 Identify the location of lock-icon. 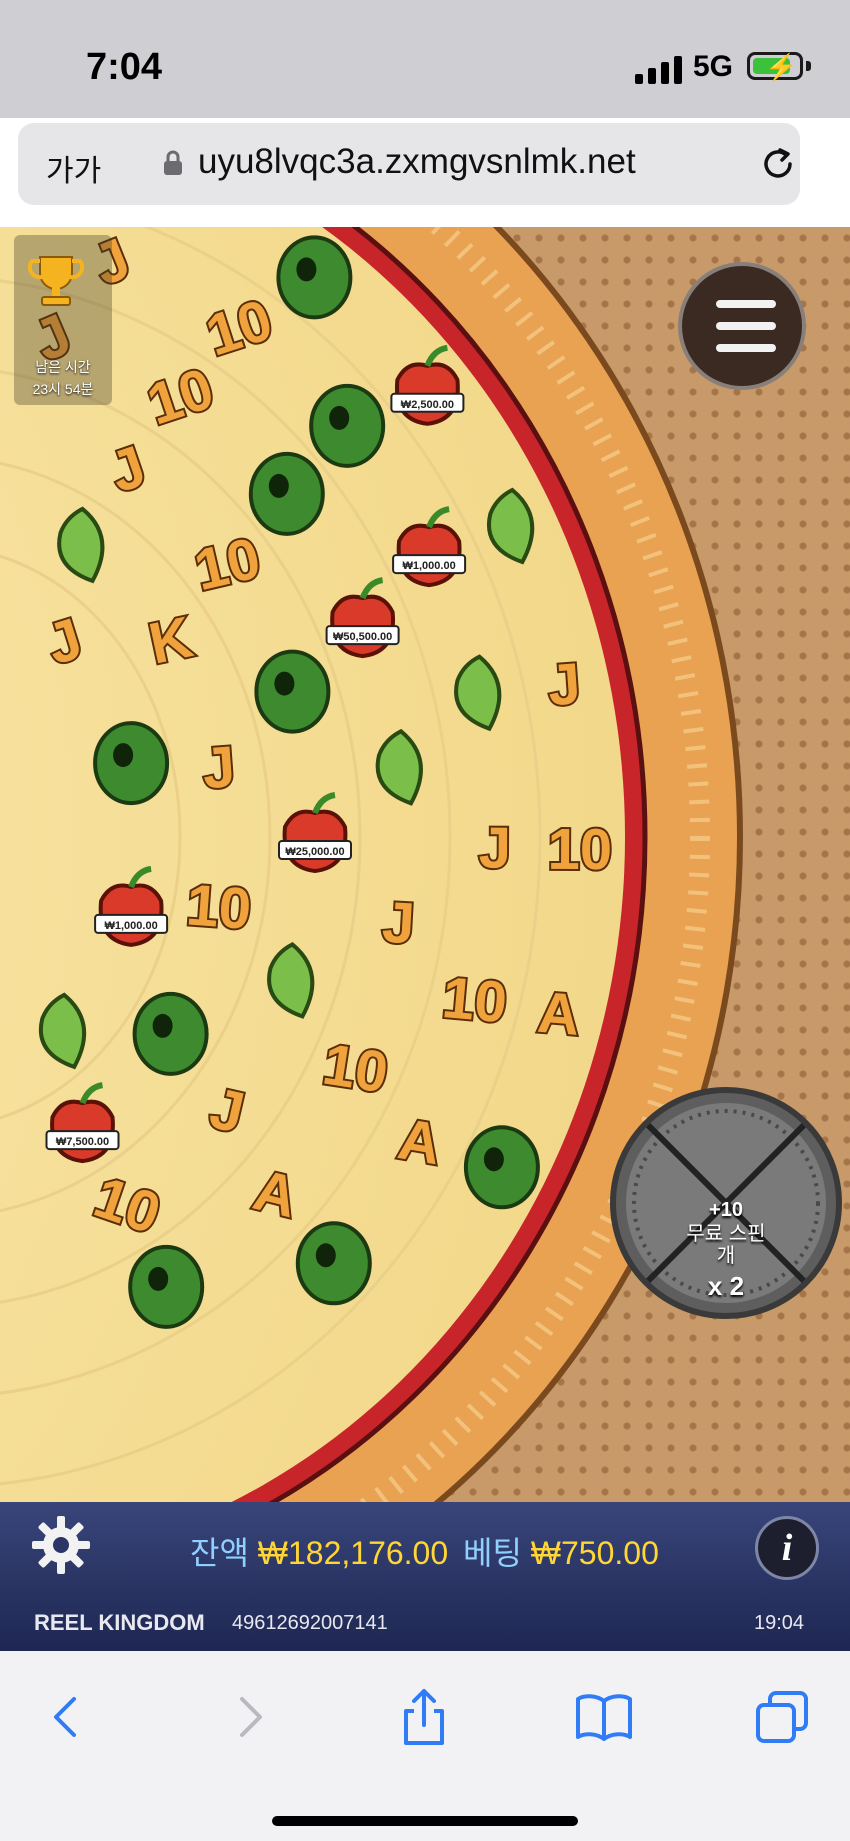
(173, 162).